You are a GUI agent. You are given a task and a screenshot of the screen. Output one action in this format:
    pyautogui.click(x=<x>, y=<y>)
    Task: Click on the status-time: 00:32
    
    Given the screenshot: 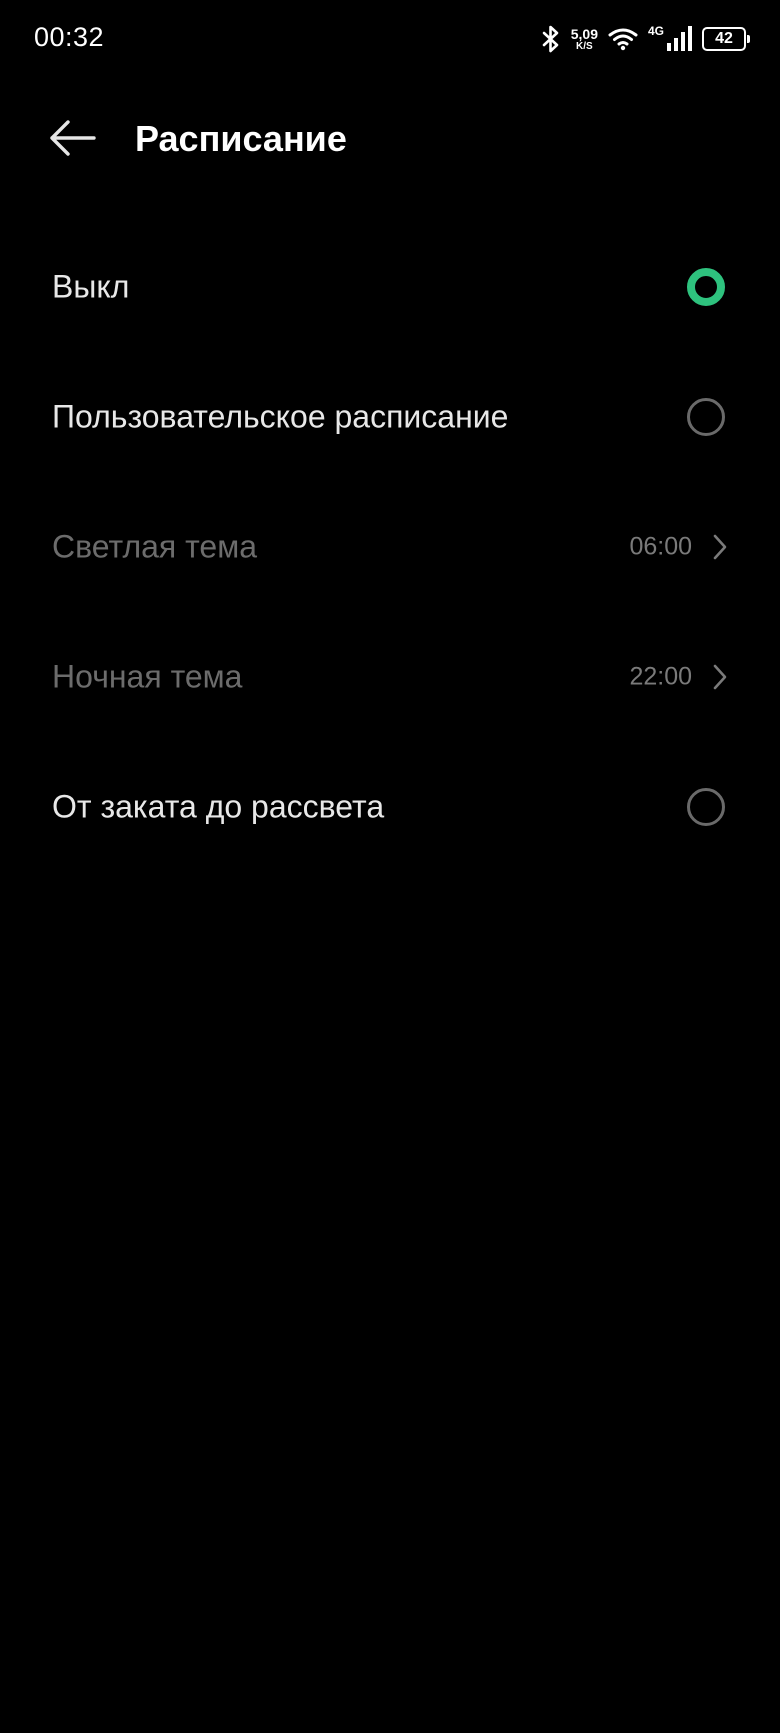 What is the action you would take?
    pyautogui.click(x=69, y=37)
    